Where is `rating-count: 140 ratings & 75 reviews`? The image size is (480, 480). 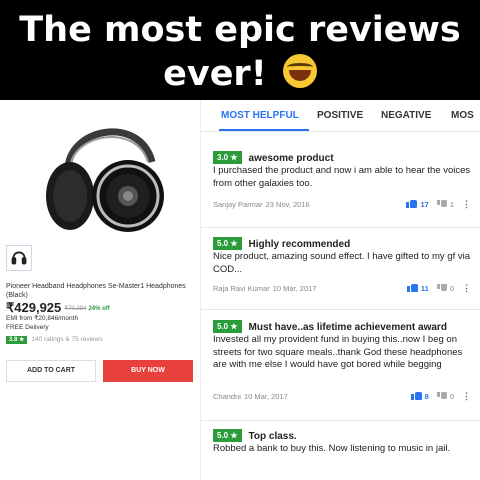
rating-count: 140 ratings & 75 reviews is located at coordinates (67, 339).